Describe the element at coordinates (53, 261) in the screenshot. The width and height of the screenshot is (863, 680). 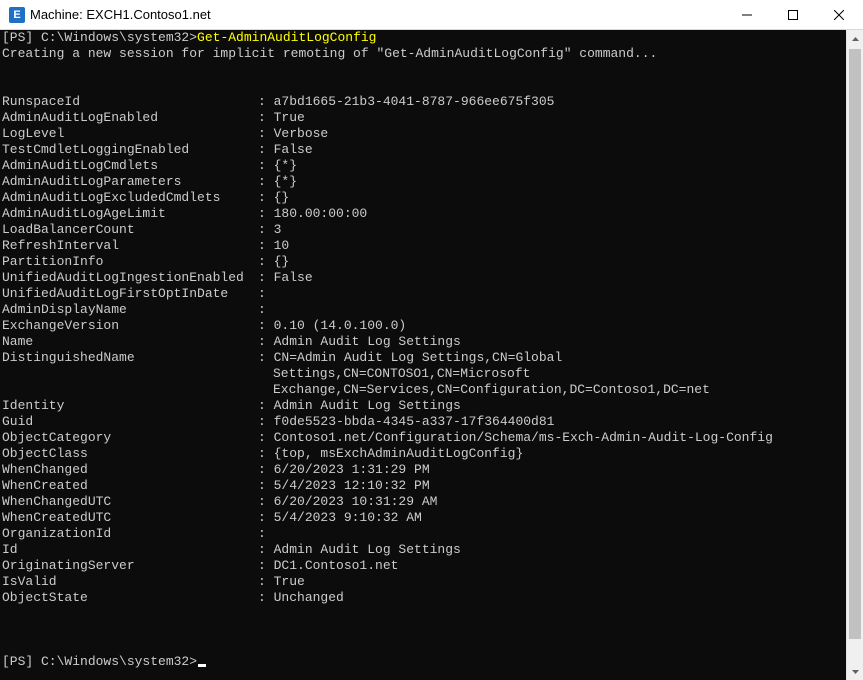
I see `property-name: PartitionInfo` at that location.